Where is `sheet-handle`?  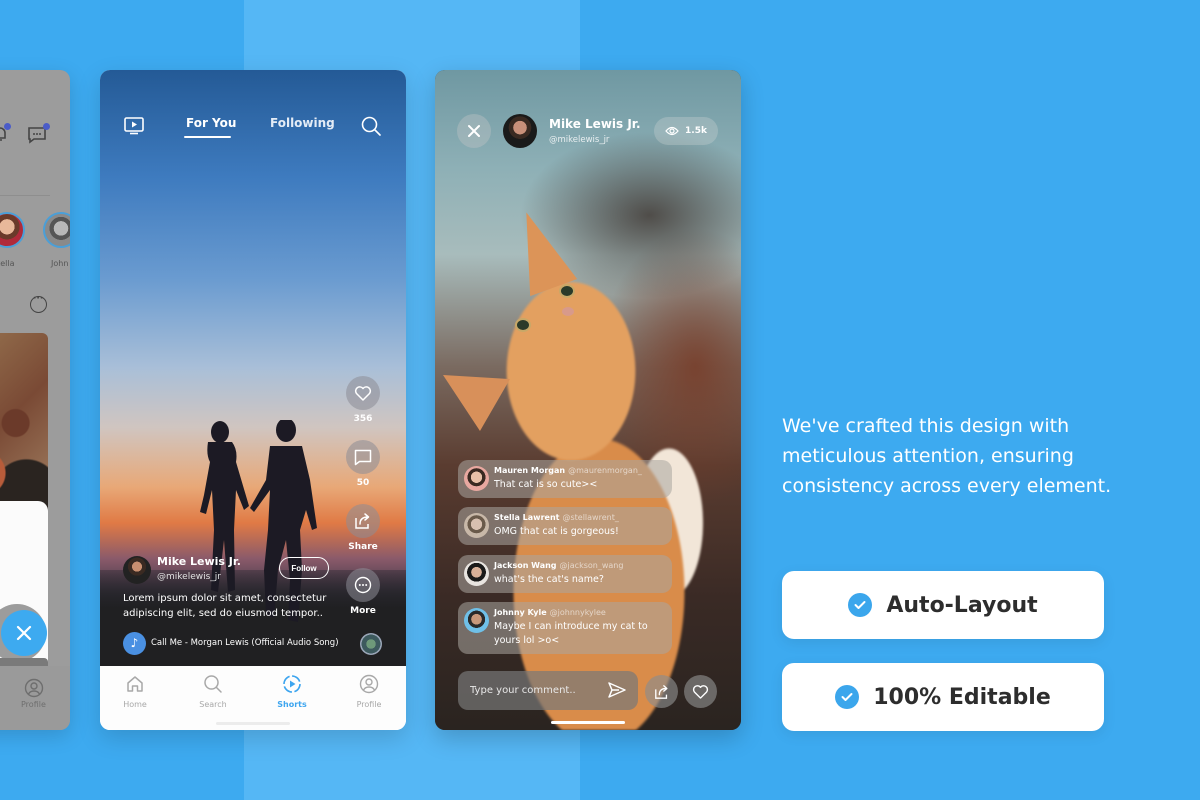 sheet-handle is located at coordinates (24, 662).